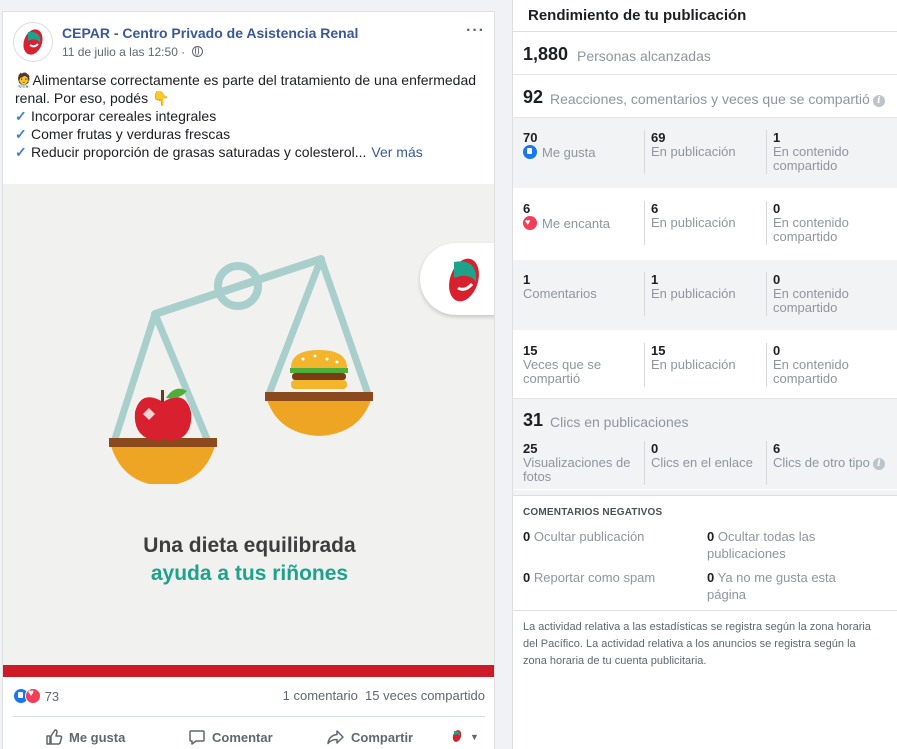  Describe the element at coordinates (560, 286) in the screenshot. I see `comments-total: 1 Comentarios` at that location.